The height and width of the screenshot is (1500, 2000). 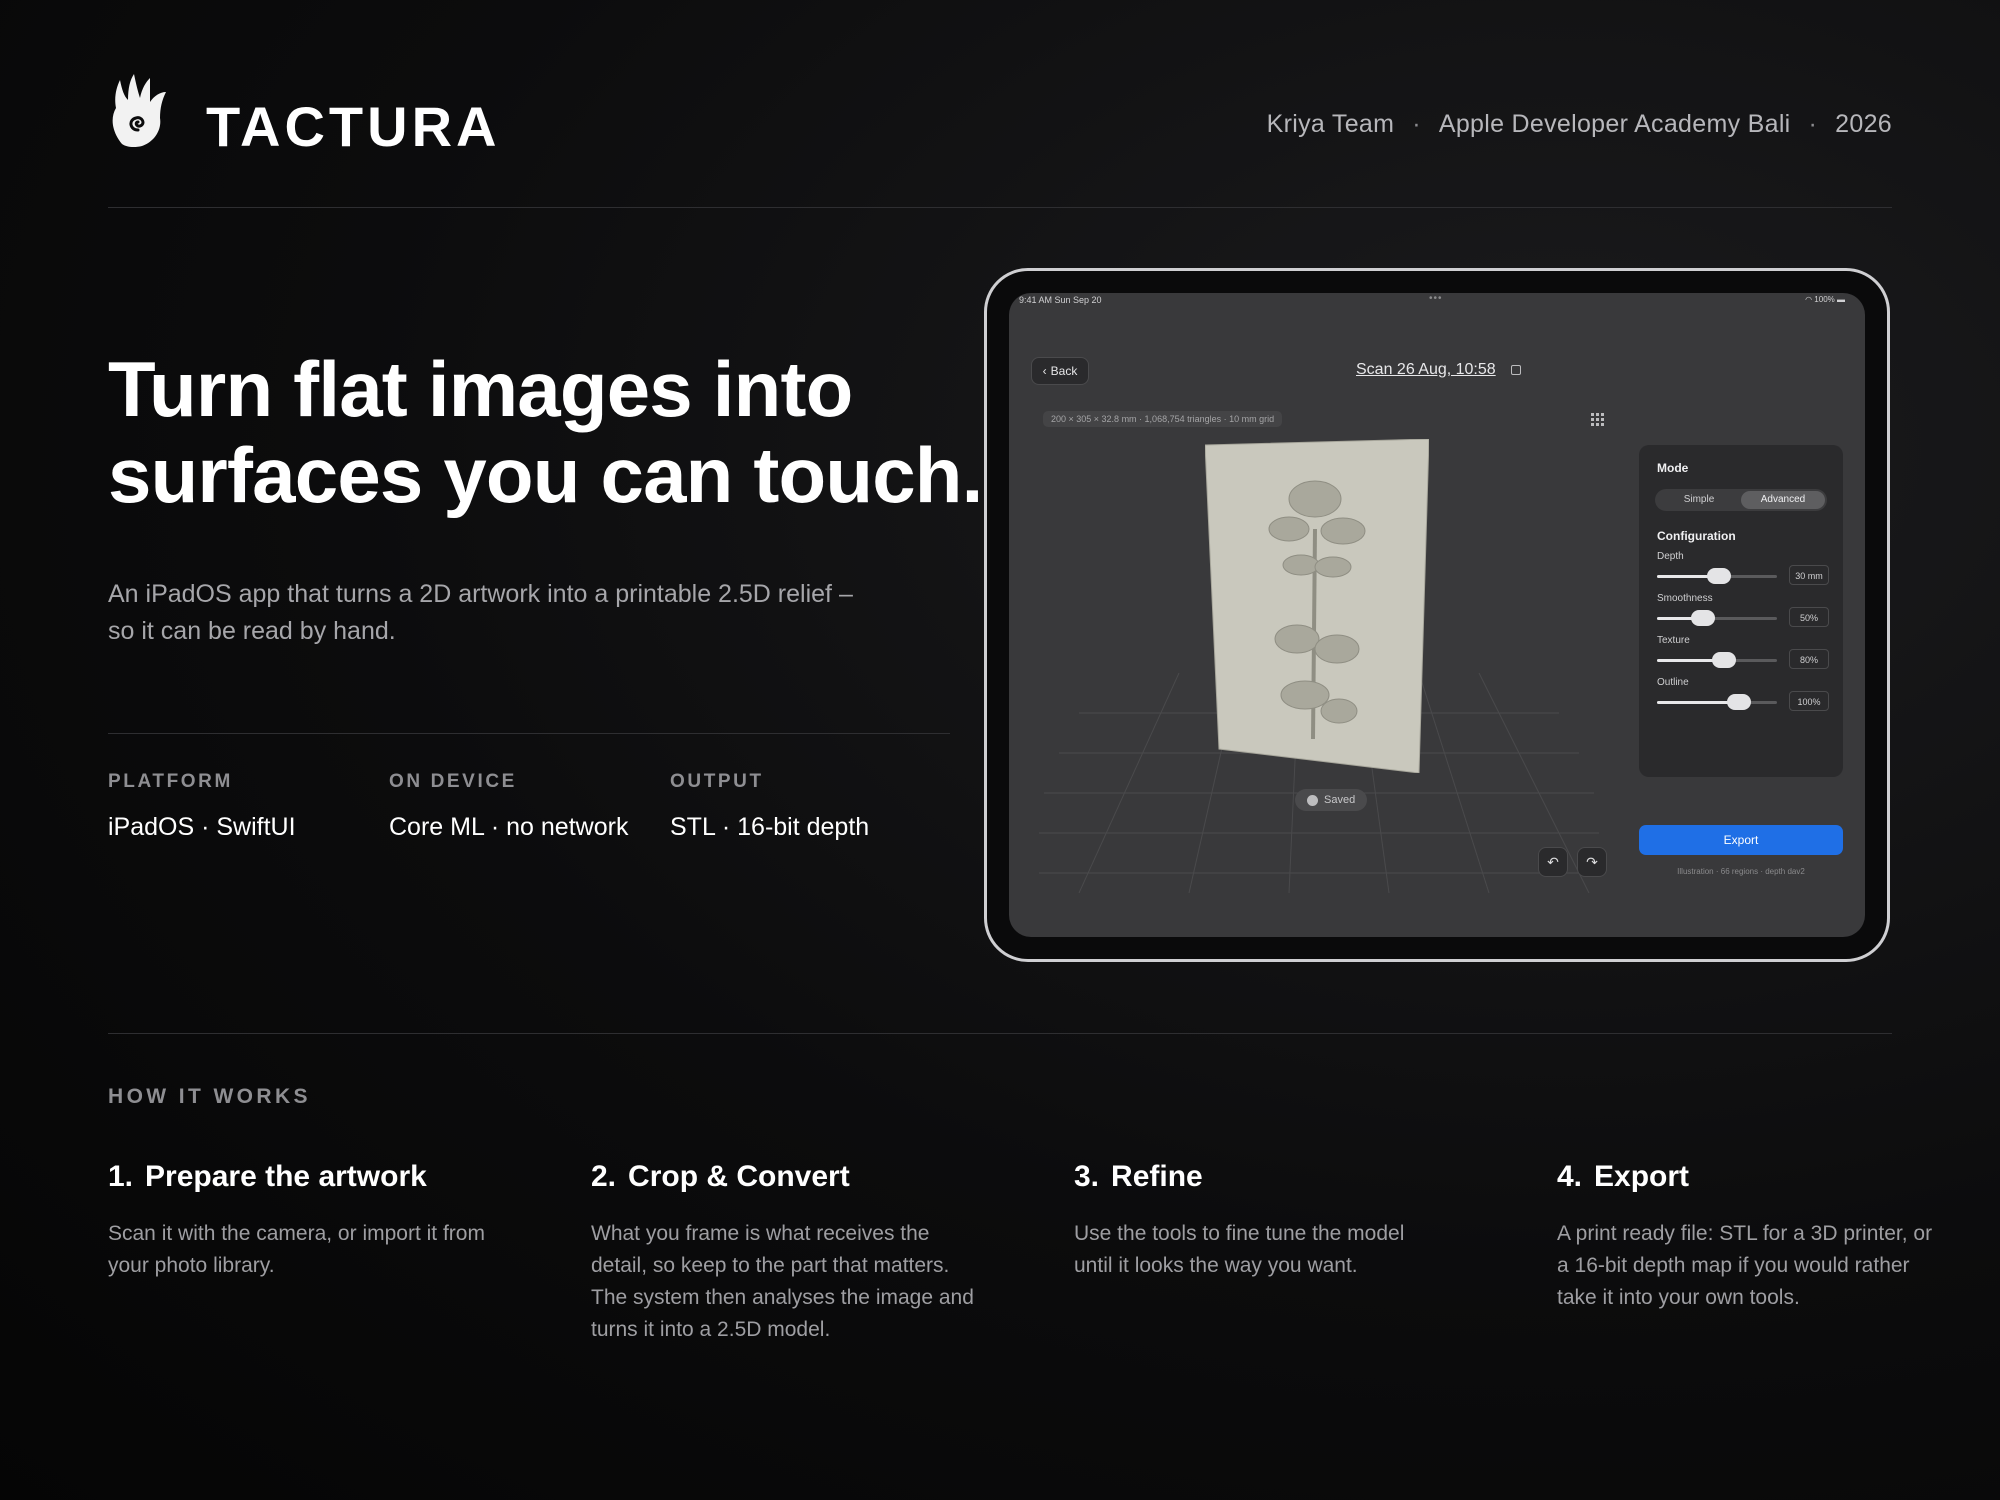 I want to click on step-number: 4., so click(x=1570, y=1176).